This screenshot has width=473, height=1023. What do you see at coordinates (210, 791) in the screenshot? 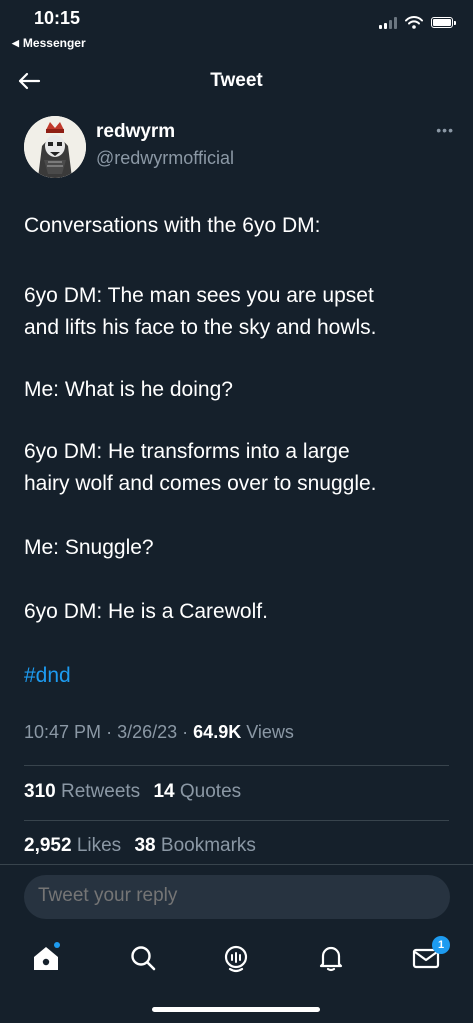
I see `quotes-label: Quotes` at bounding box center [210, 791].